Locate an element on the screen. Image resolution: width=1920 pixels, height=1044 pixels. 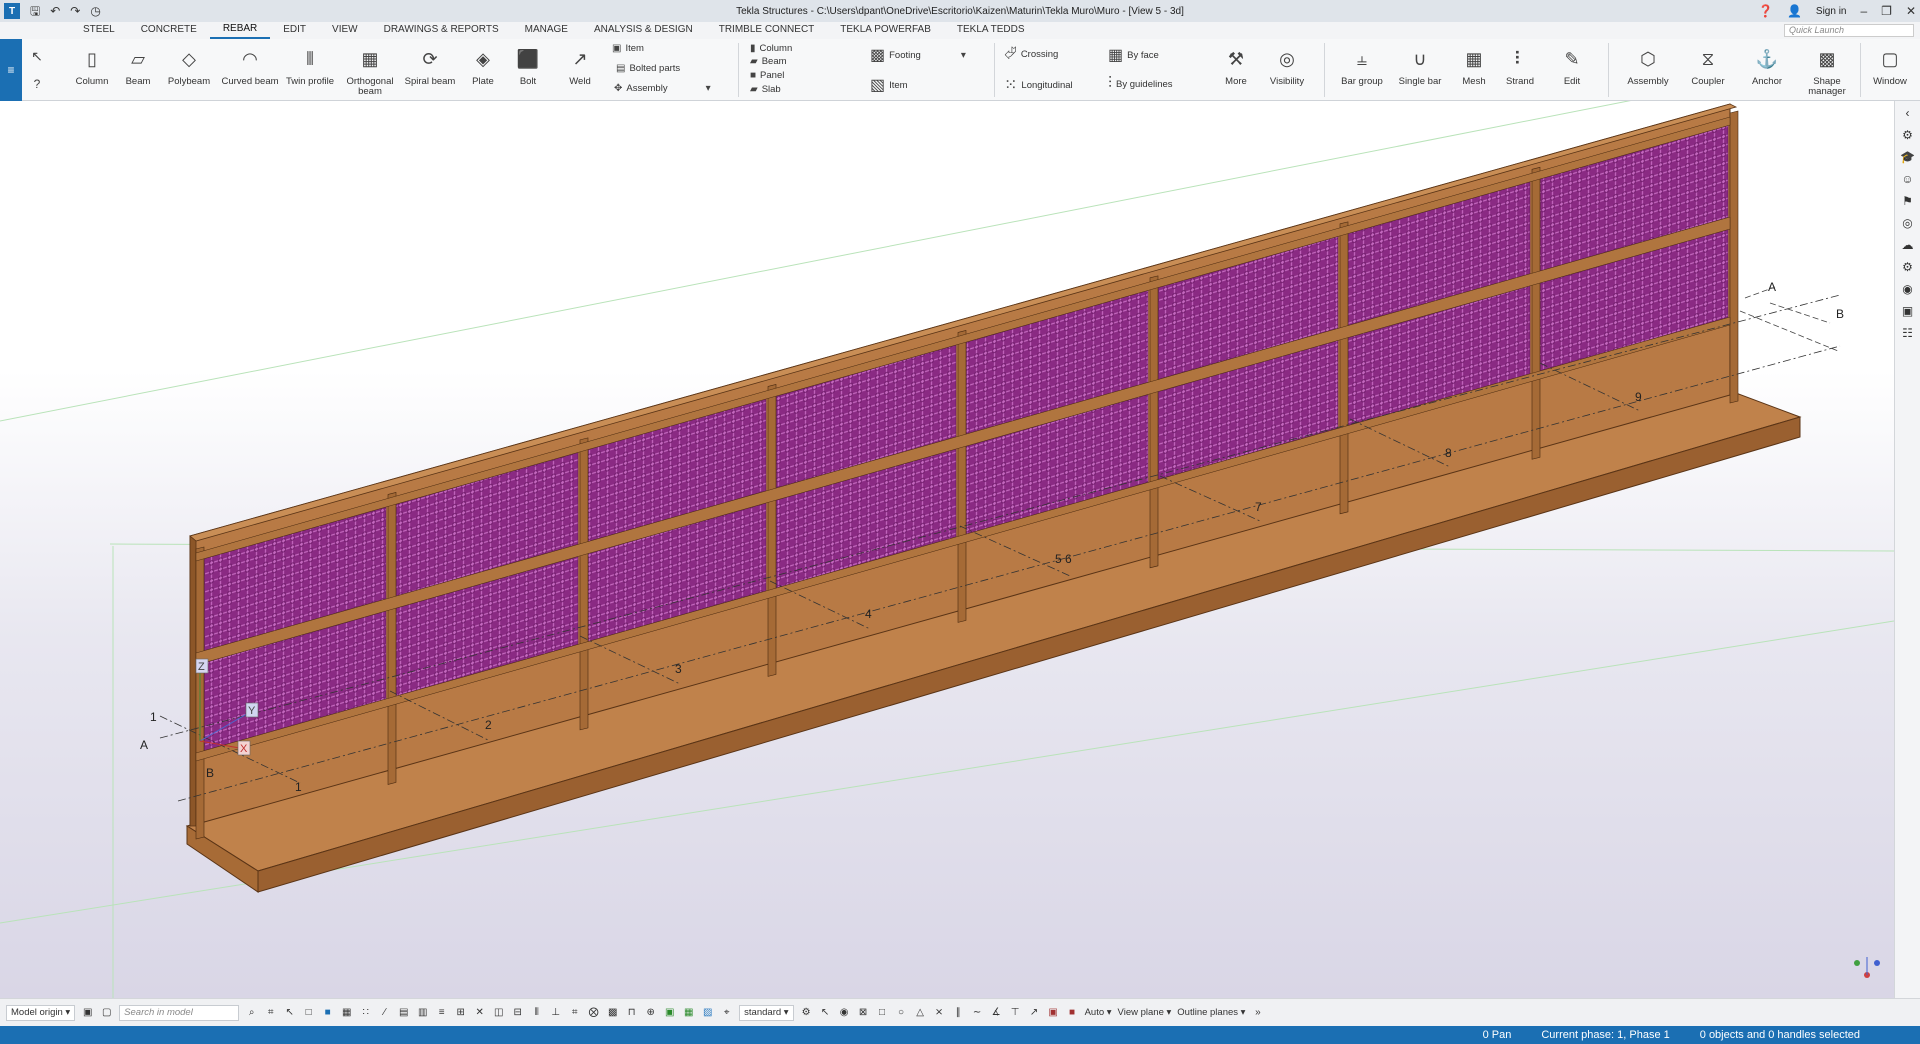
cloud-icon: ☁ is located at coordinates (1908, 245).